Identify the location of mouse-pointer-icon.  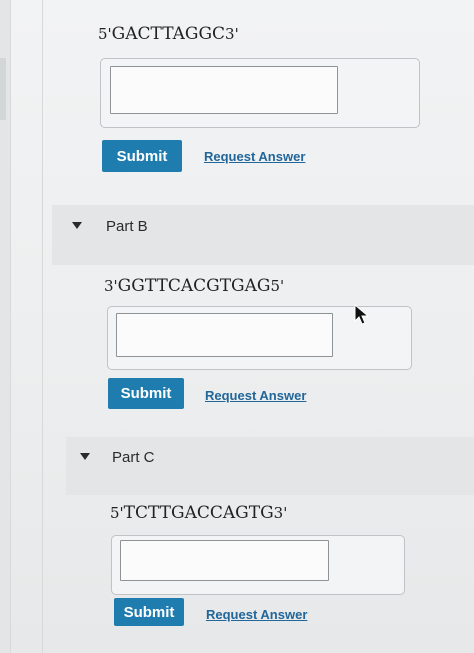
(362, 314).